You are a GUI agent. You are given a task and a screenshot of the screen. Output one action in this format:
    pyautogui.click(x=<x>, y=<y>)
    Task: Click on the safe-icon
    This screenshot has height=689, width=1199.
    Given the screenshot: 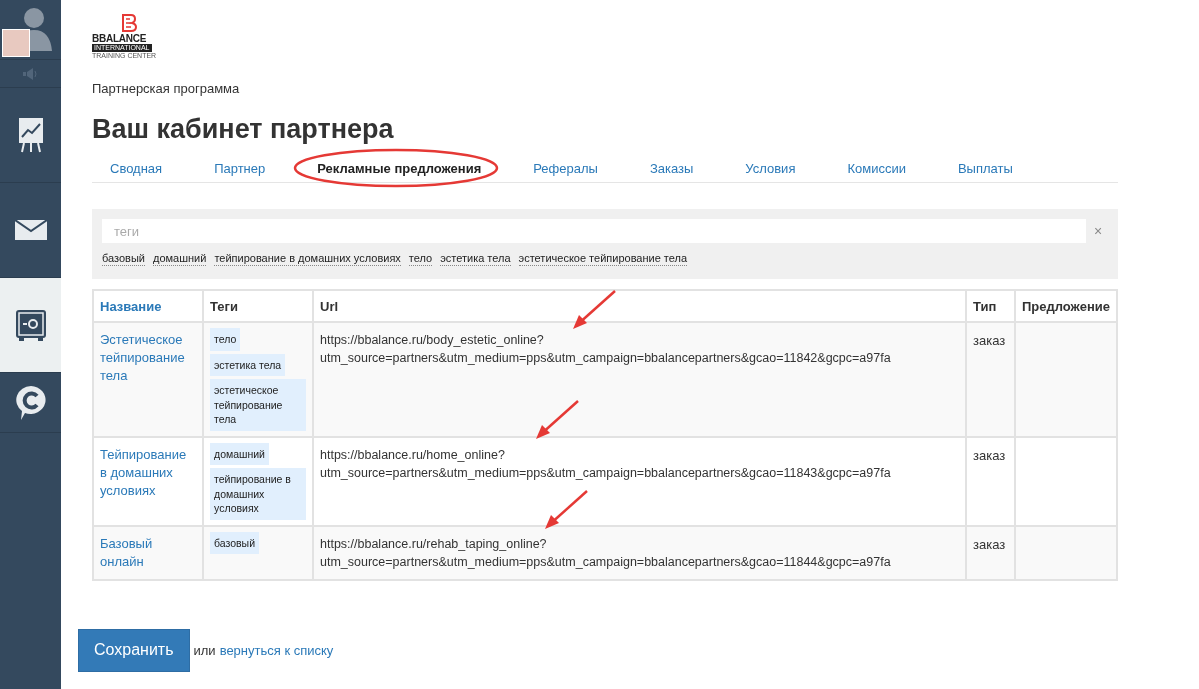 What is the action you would take?
    pyautogui.click(x=30, y=325)
    